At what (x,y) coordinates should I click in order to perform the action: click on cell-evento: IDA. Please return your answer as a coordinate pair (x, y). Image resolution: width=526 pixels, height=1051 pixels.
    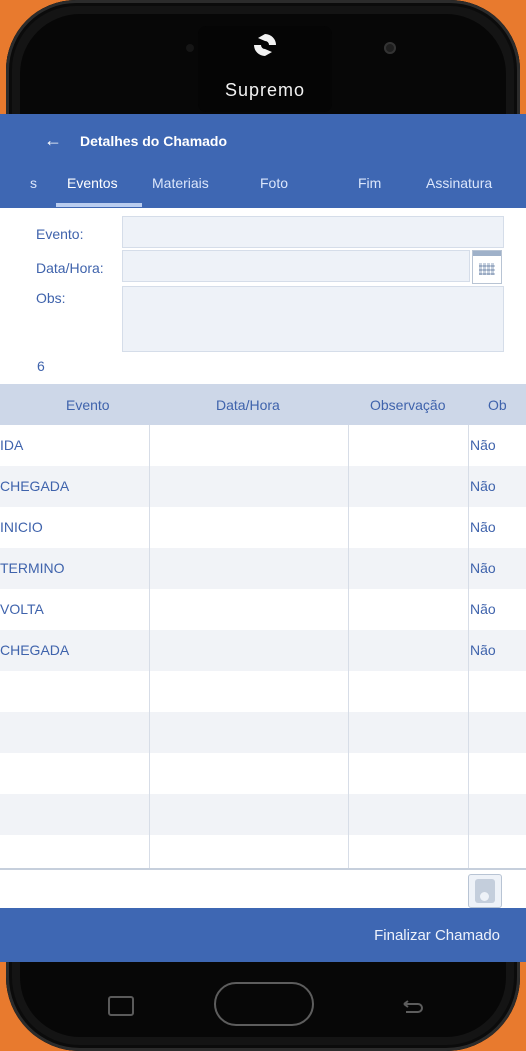
    Looking at the image, I should click on (12, 445).